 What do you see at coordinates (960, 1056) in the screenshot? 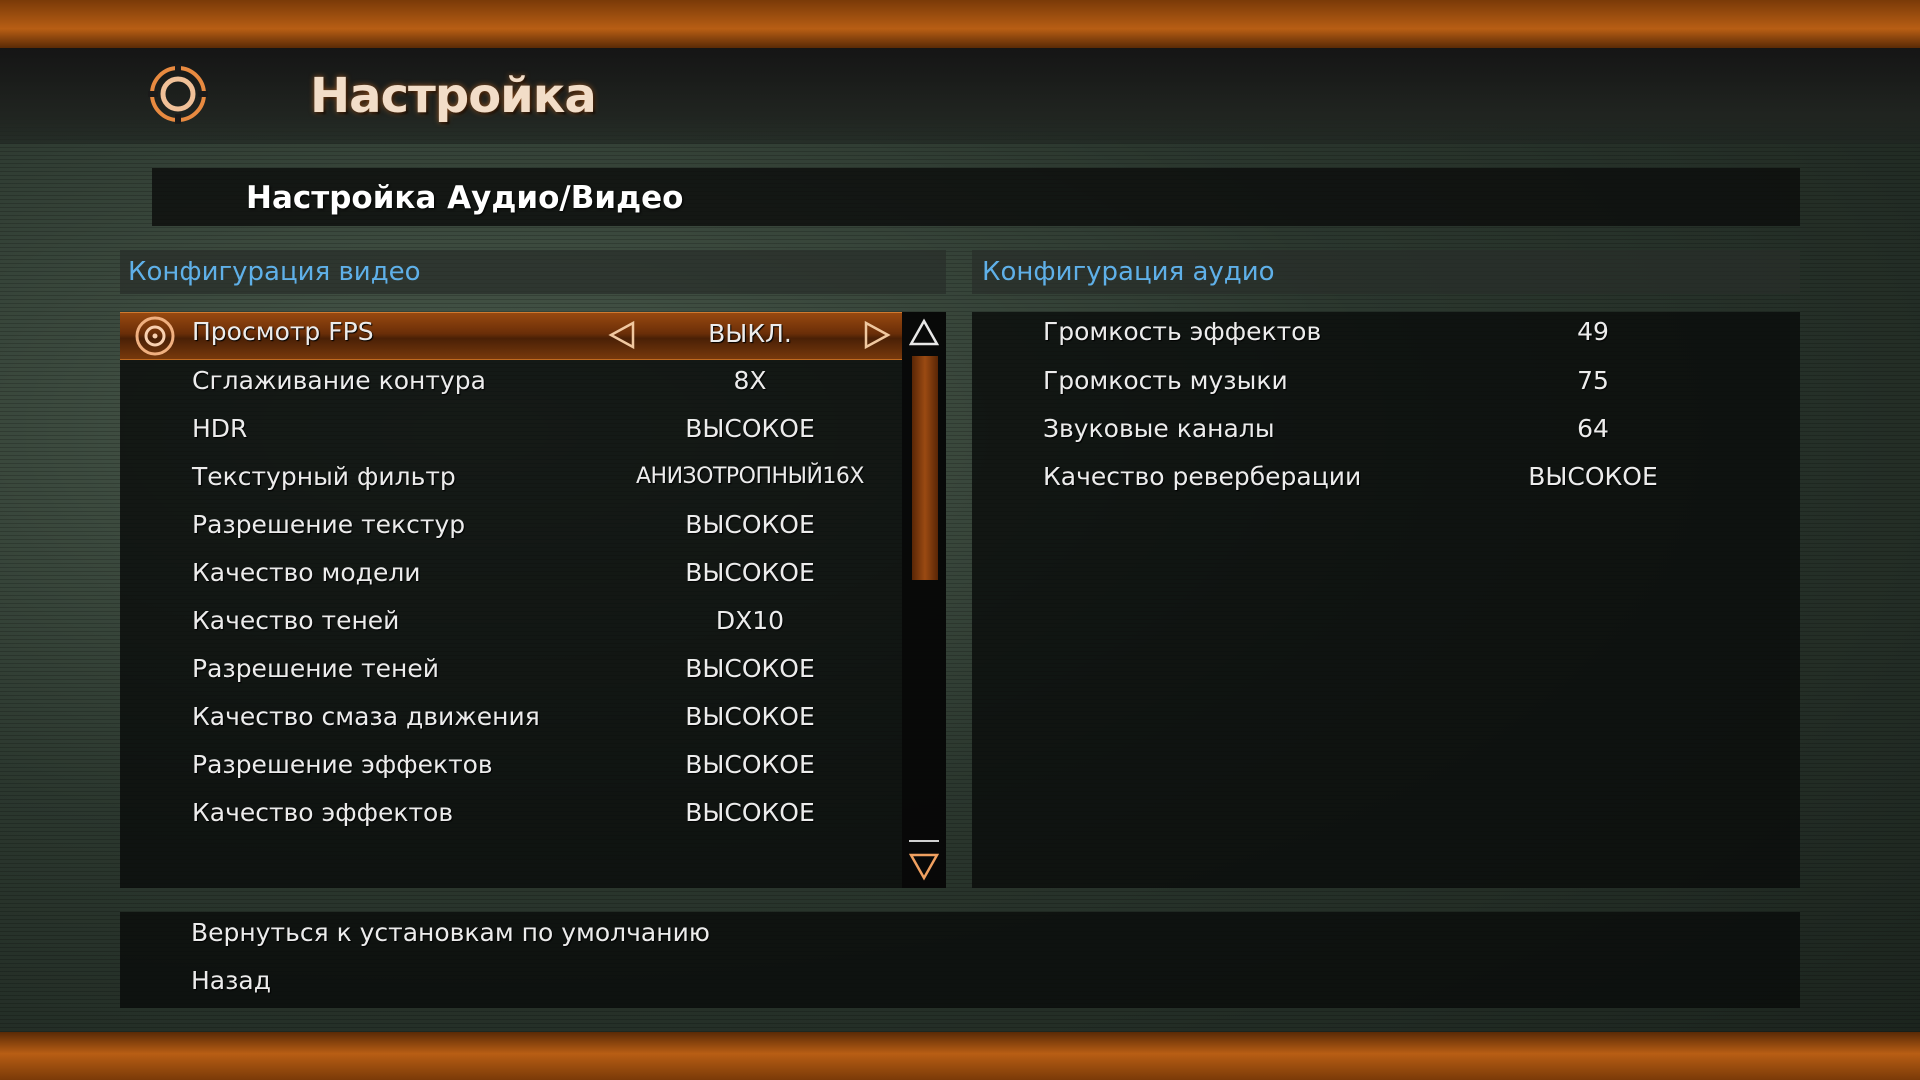
I see `bottom-orange-bar` at bounding box center [960, 1056].